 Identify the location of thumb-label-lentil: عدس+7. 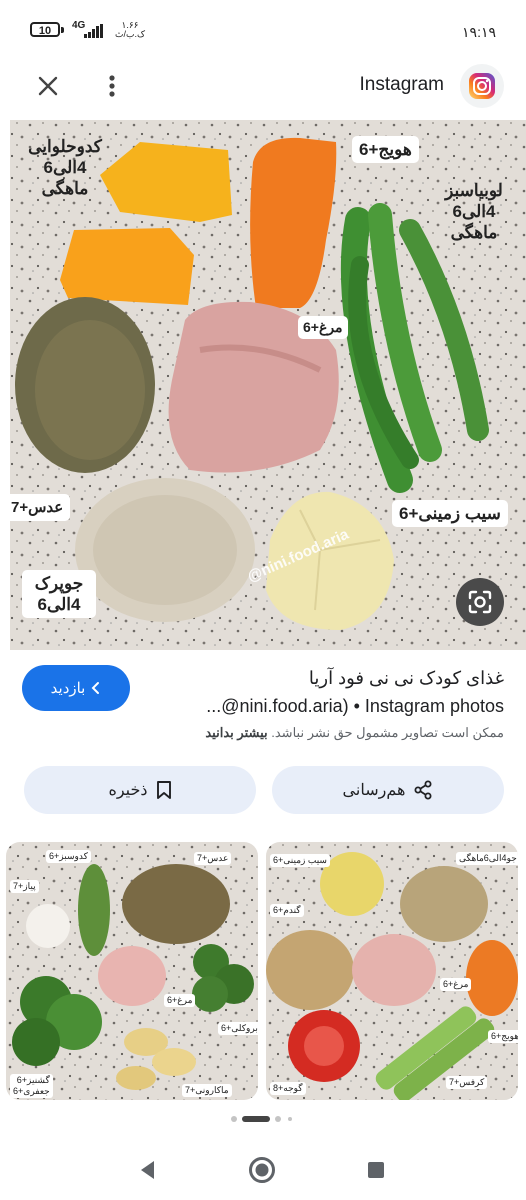
(213, 858).